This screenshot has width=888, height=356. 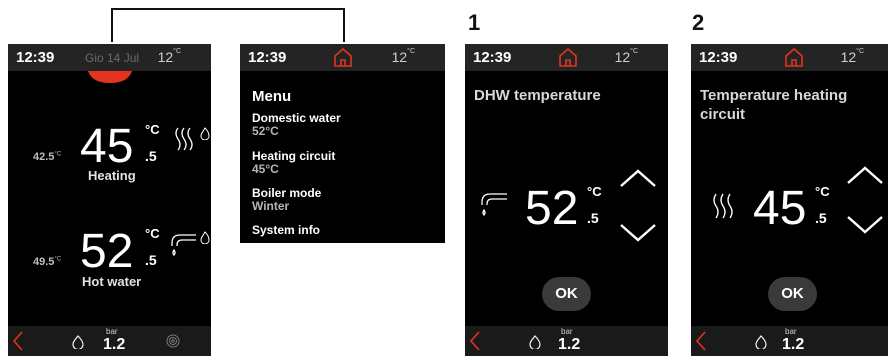 What do you see at coordinates (151, 156) in the screenshot?
I see `heating-temp-decimal: .5` at bounding box center [151, 156].